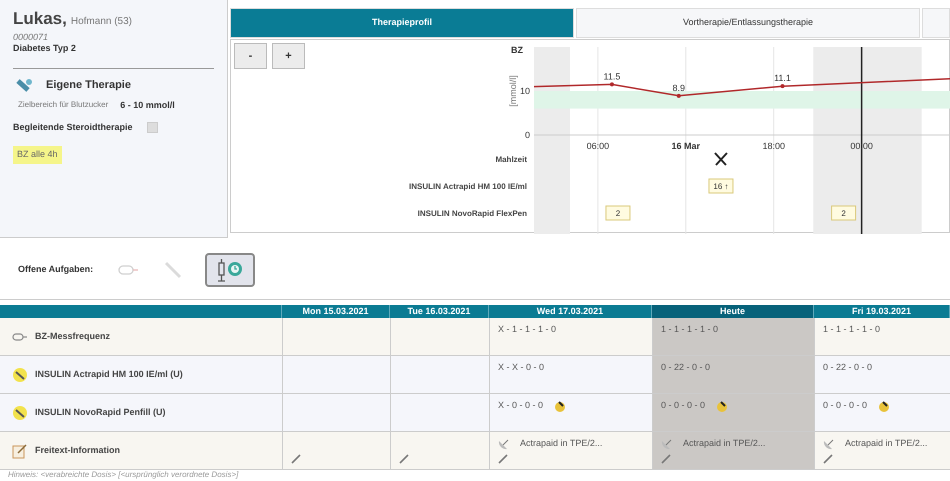  What do you see at coordinates (56, 269) in the screenshot?
I see `tasks-label: Offene Aufgaben:` at bounding box center [56, 269].